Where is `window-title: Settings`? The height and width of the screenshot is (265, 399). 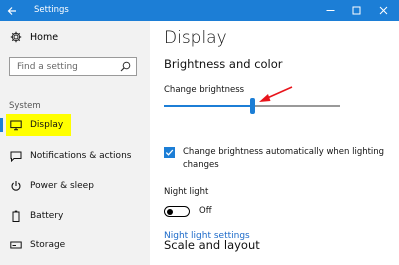 window-title: Settings is located at coordinates (51, 10).